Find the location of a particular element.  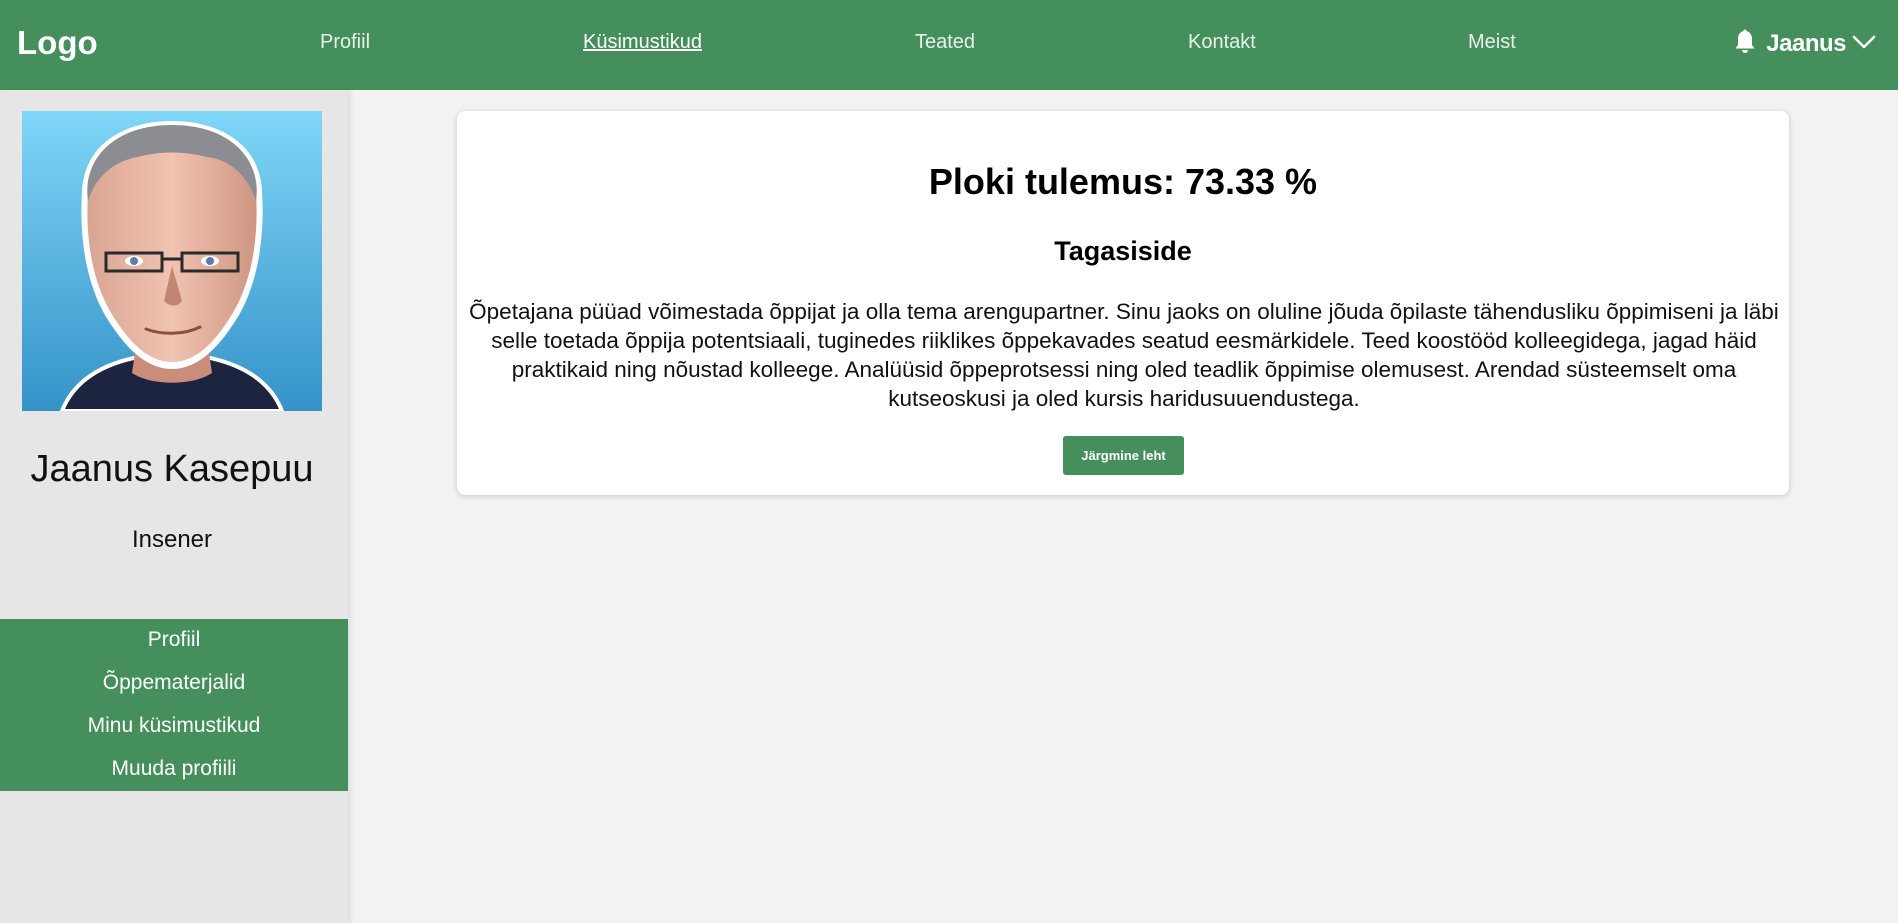

result-title: Ploki tulemus: 73.33 % is located at coordinates (1123, 181).